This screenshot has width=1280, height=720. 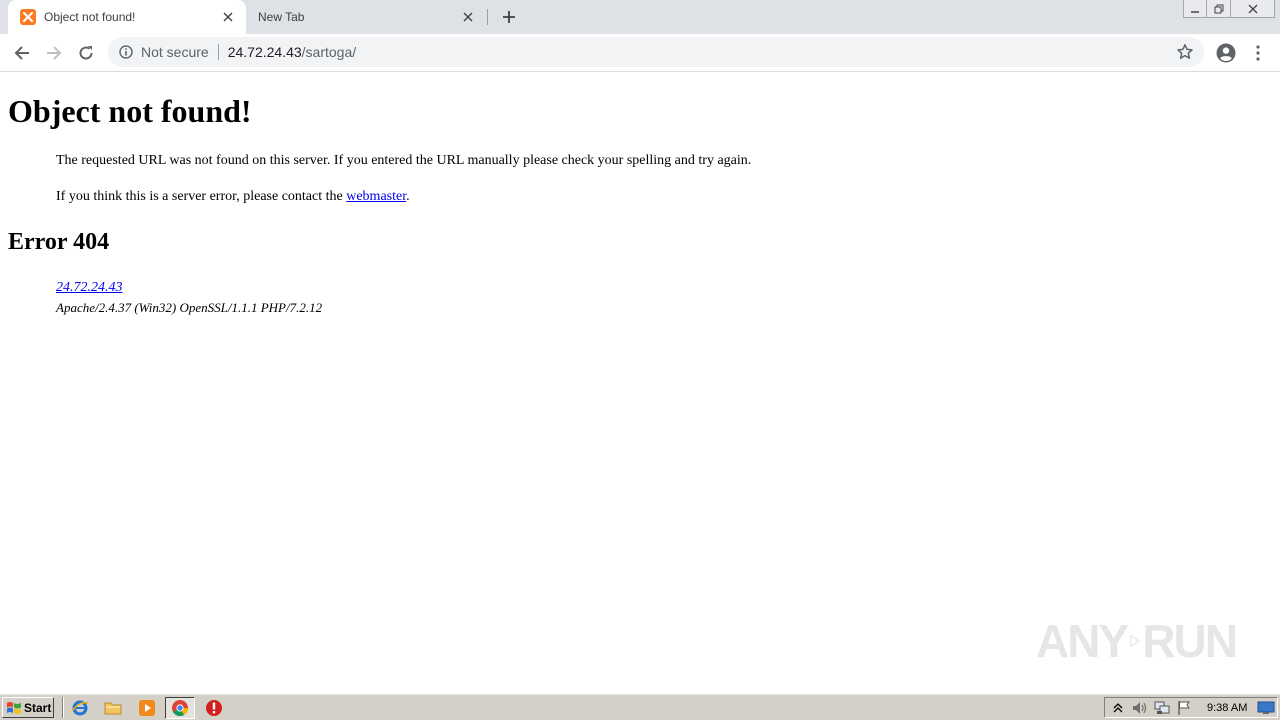 What do you see at coordinates (640, 17) in the screenshot?
I see `tab-strip: Object not found! New Tab` at bounding box center [640, 17].